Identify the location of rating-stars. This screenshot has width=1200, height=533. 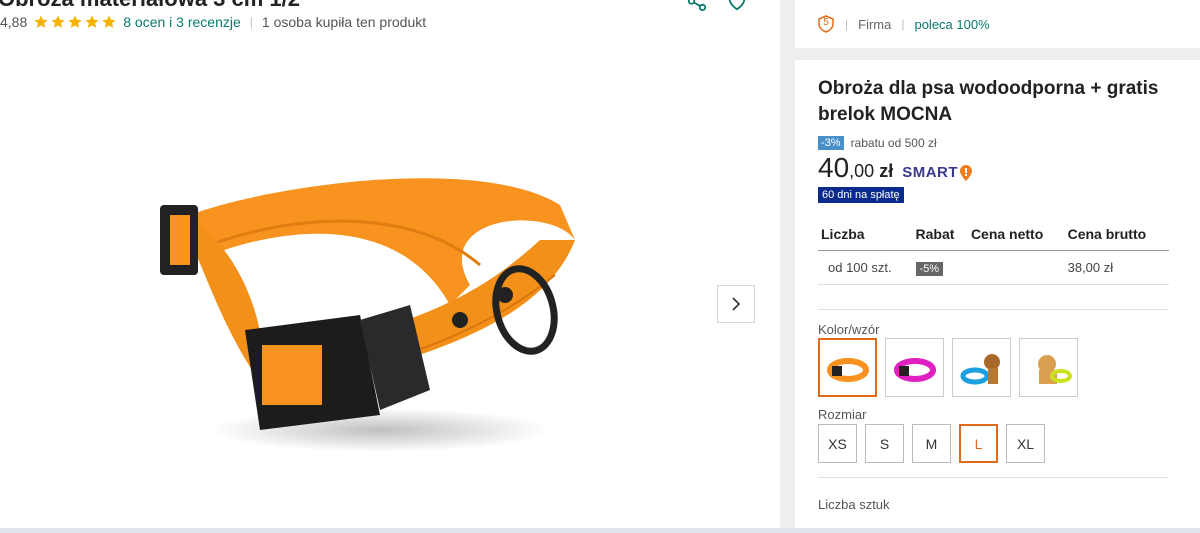
(75, 22).